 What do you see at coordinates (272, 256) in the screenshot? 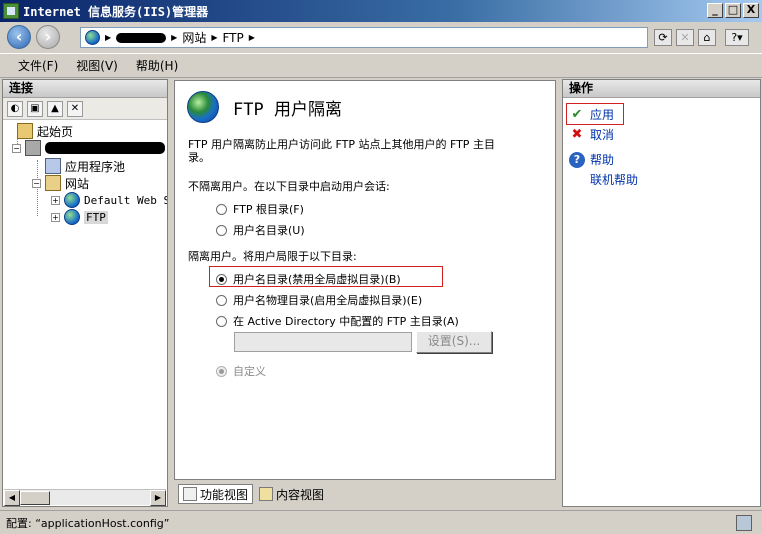
I see `isolation-label: 隔离用户。将用户局限于以下目录:` at bounding box center [272, 256].